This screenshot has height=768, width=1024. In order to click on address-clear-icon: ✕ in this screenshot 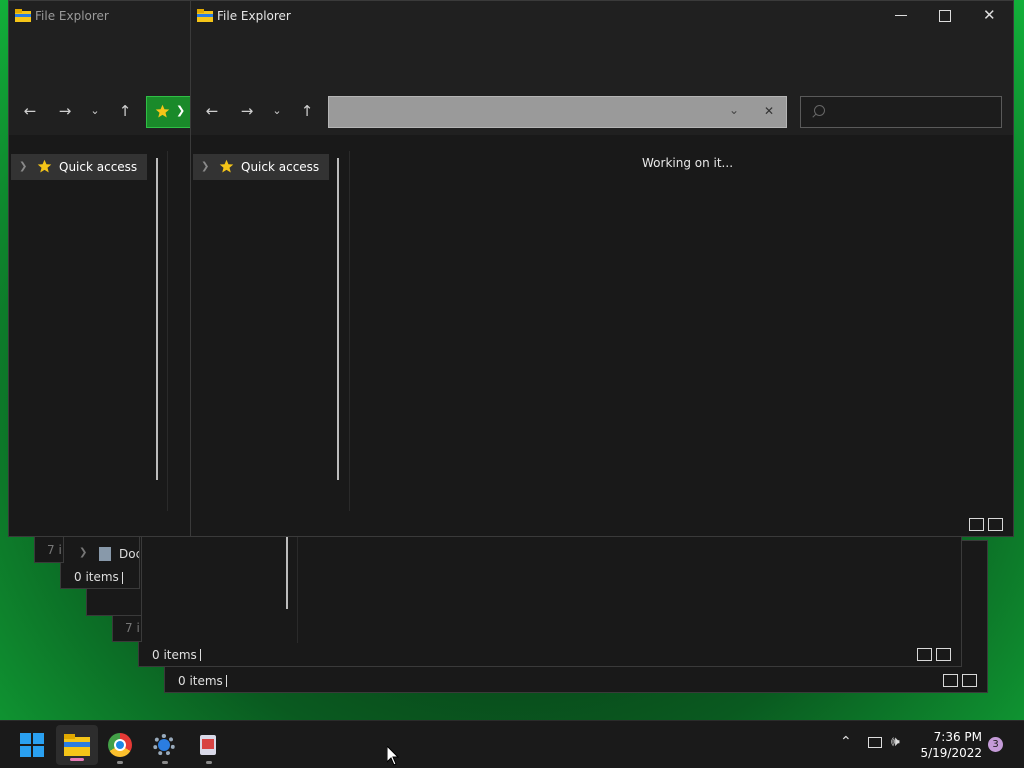, I will do `click(769, 111)`.